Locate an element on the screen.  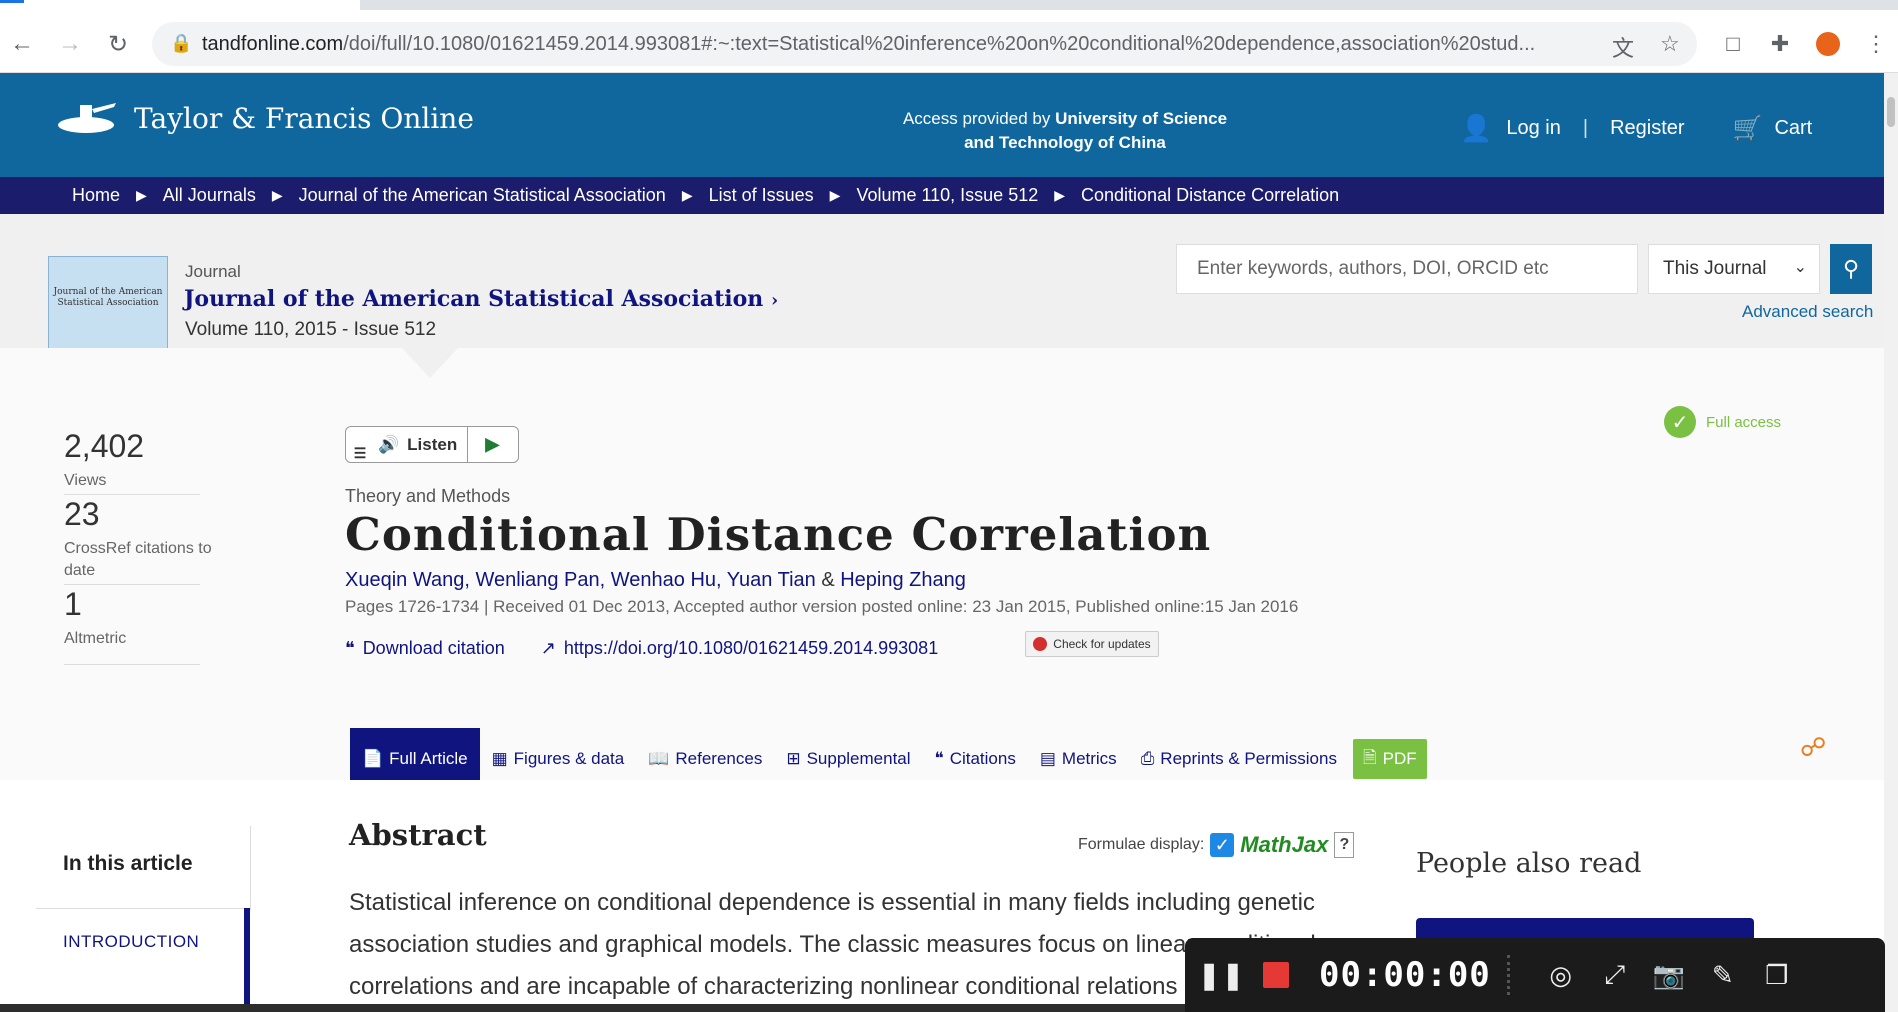
tab-label: Supplemental is located at coordinates (858, 758).